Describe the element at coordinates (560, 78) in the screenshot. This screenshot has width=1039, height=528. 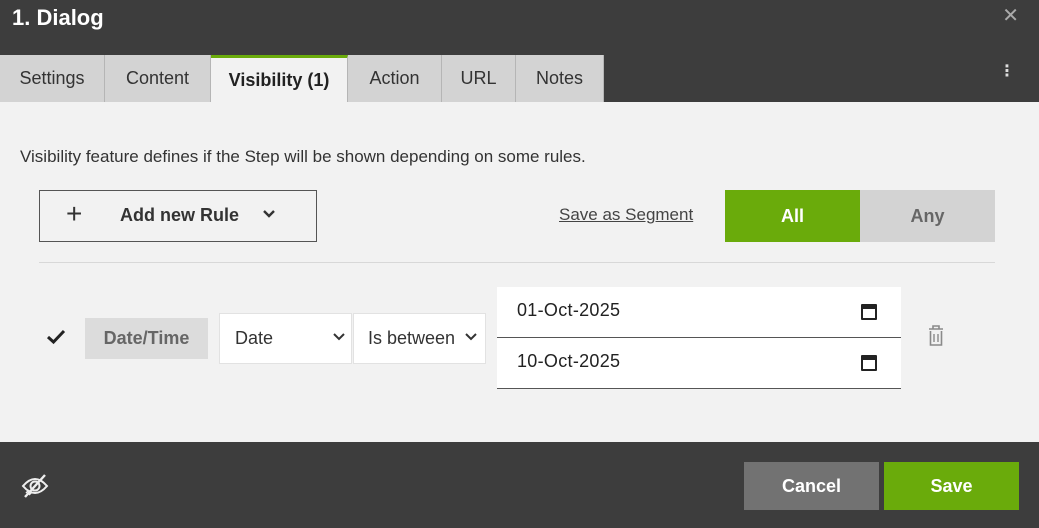
I see `tab-notes: Notes` at that location.